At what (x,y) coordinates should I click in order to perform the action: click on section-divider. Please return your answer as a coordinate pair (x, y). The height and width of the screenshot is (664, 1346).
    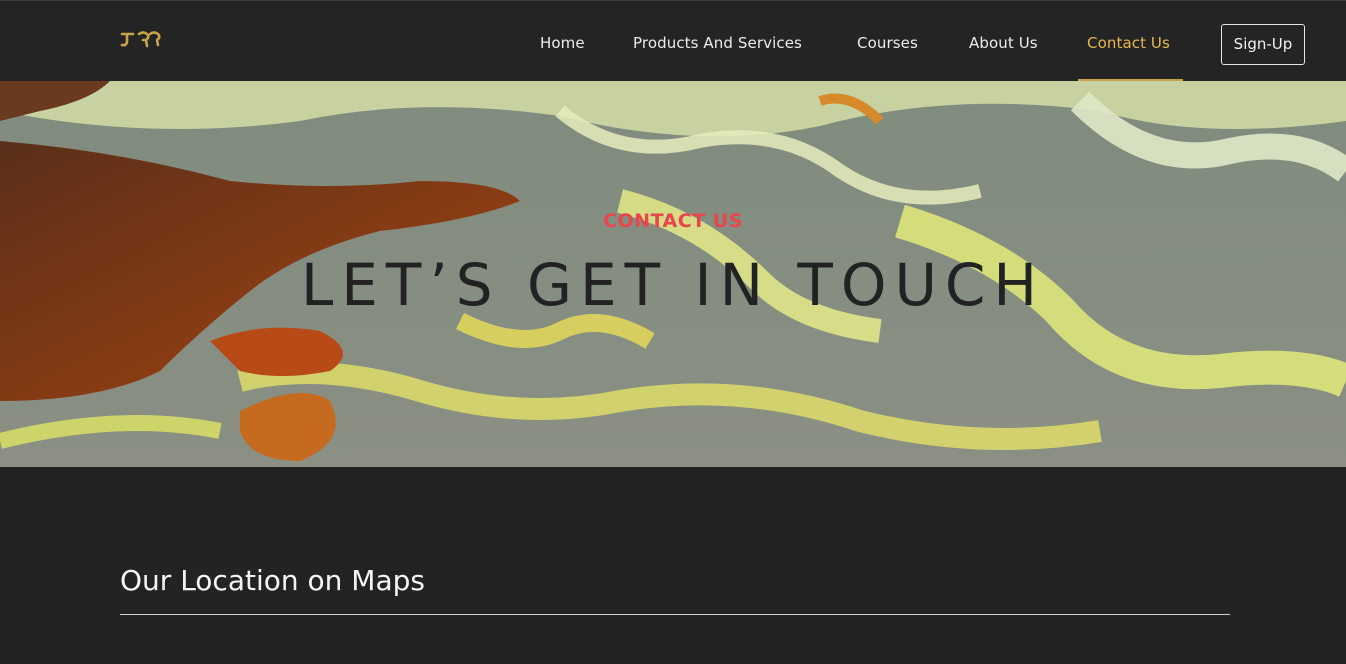
    Looking at the image, I should click on (675, 614).